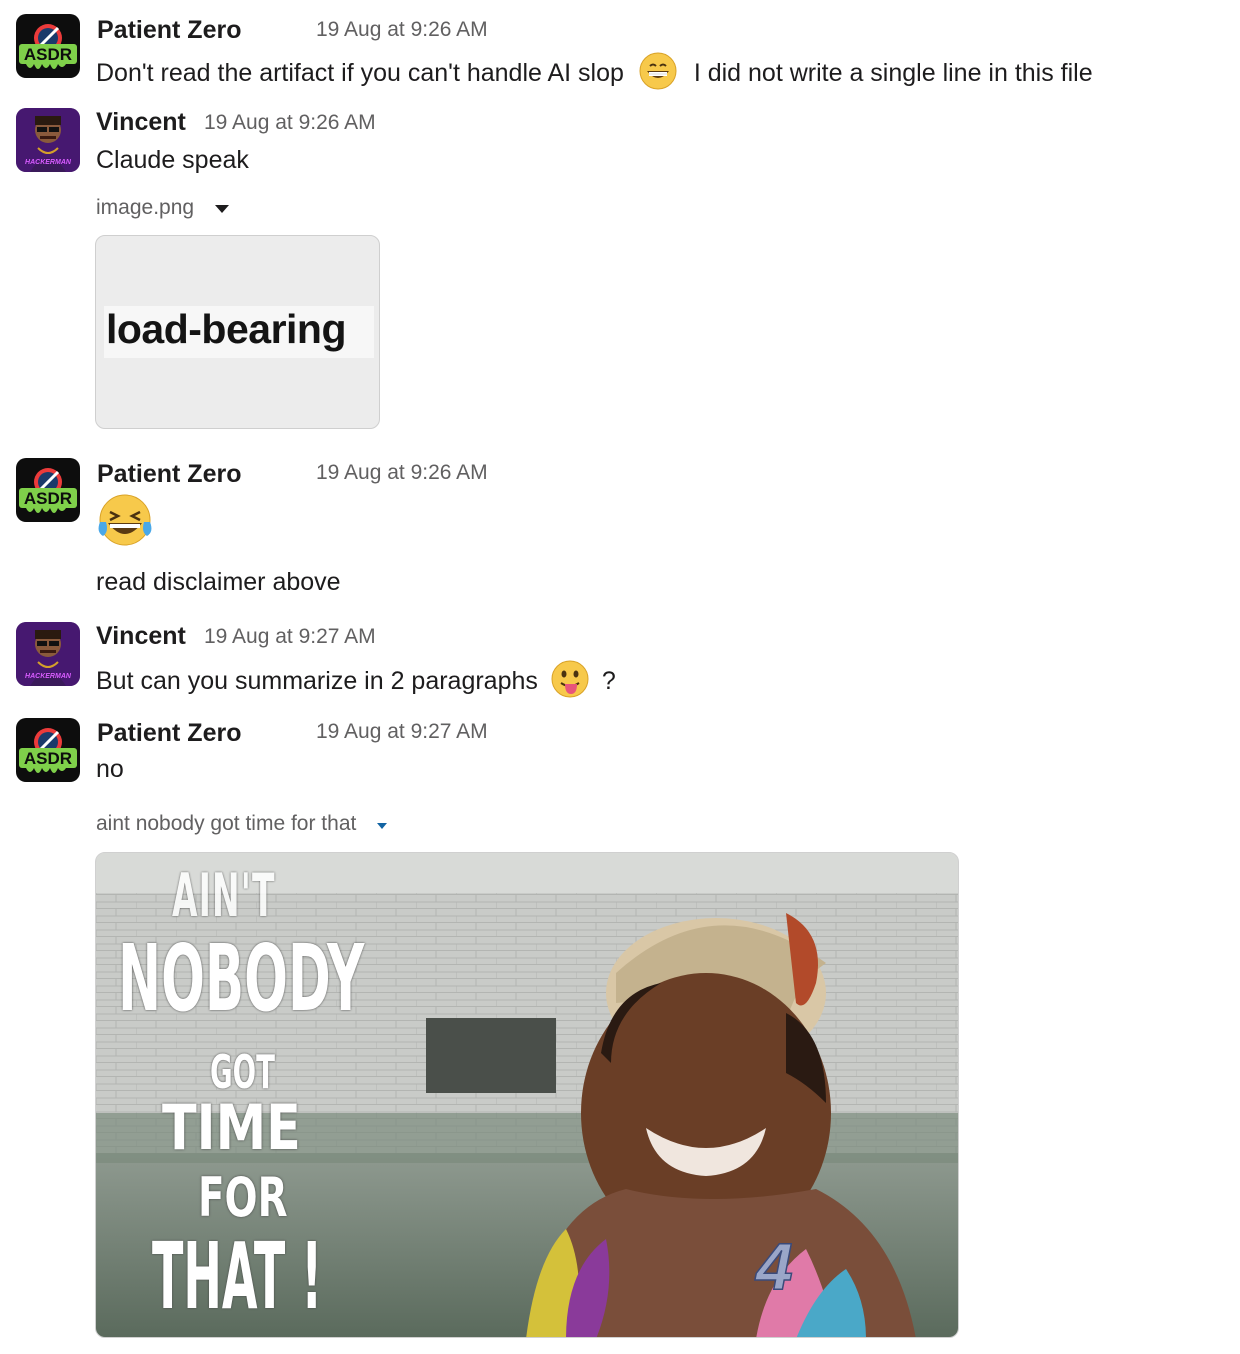  What do you see at coordinates (241, 978) in the screenshot?
I see `gif-line-nobody: NOBODY` at bounding box center [241, 978].